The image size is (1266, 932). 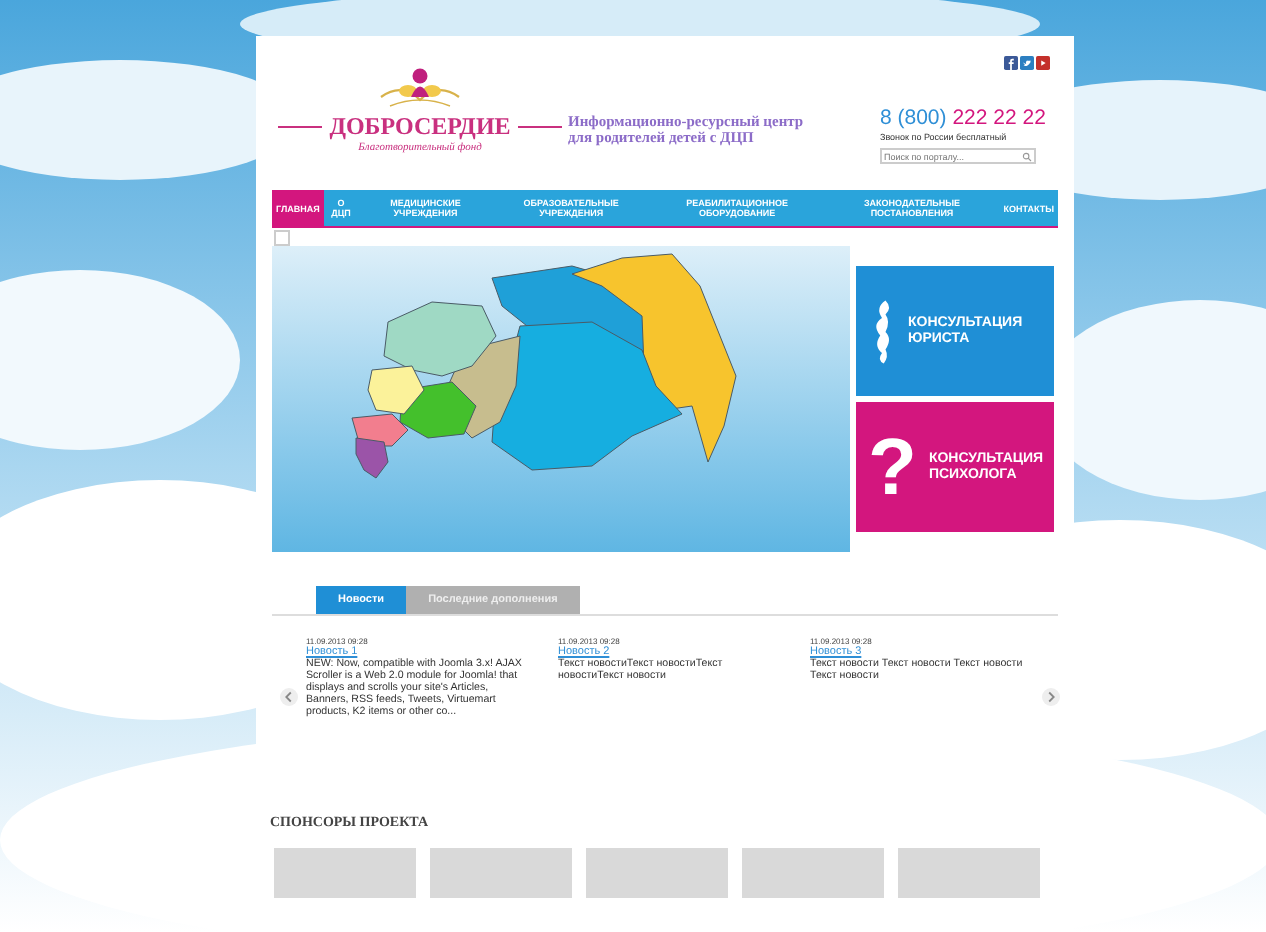 What do you see at coordinates (892, 467) in the screenshot?
I see `question-mark-glyph: ?` at bounding box center [892, 467].